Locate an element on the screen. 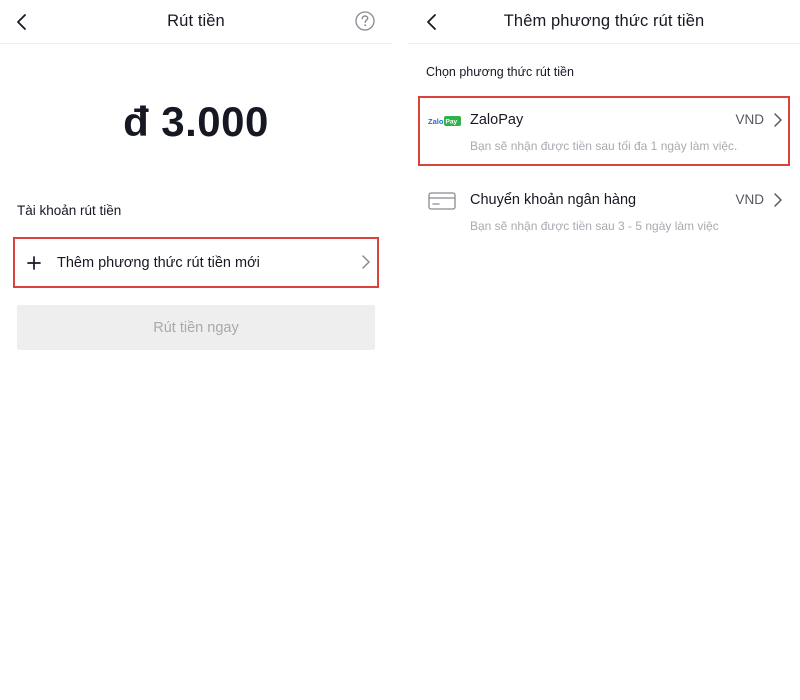 The height and width of the screenshot is (700, 800). add-withdraw-method-button: Thêm phương thức rút tiền mới is located at coordinates (196, 262).